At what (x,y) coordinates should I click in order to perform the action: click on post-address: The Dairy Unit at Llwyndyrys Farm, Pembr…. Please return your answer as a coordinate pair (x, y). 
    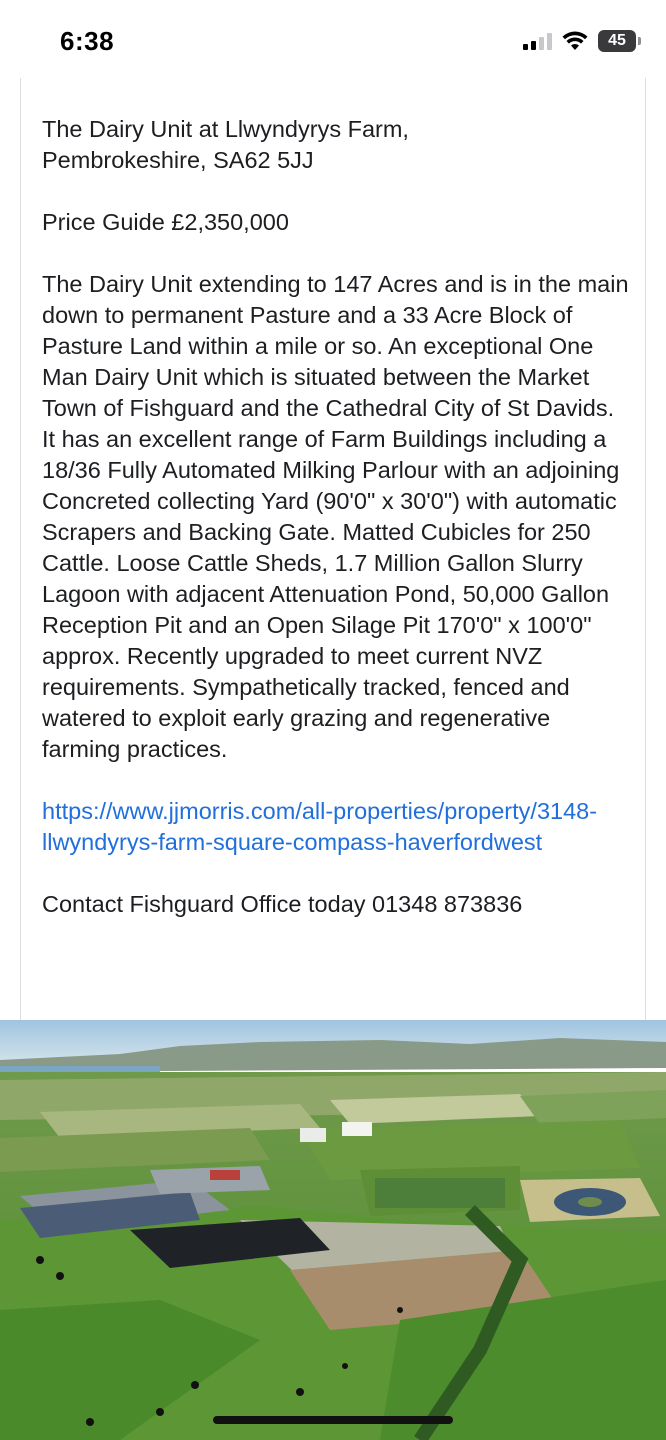
    Looking at the image, I should click on (337, 145).